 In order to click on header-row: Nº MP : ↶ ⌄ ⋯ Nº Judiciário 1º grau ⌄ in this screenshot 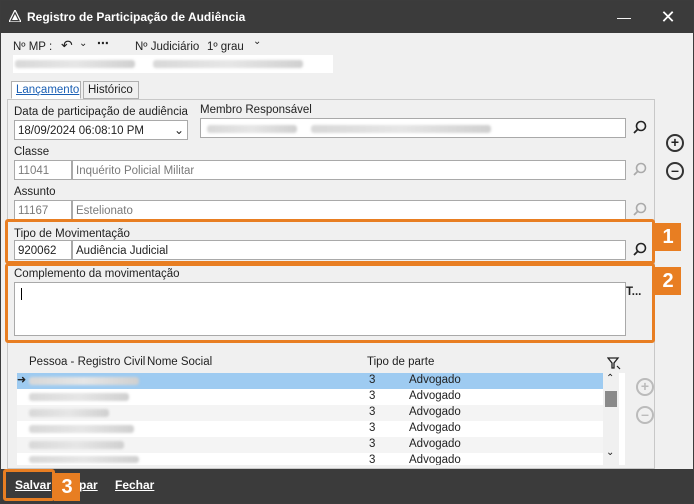, I will do `click(347, 57)`.